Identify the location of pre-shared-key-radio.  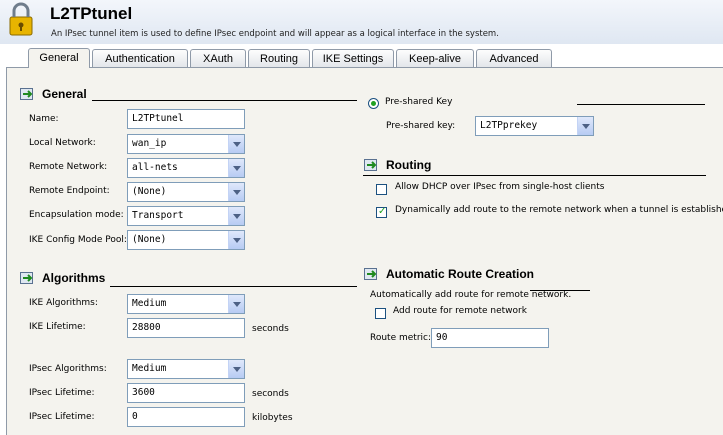
(373, 103).